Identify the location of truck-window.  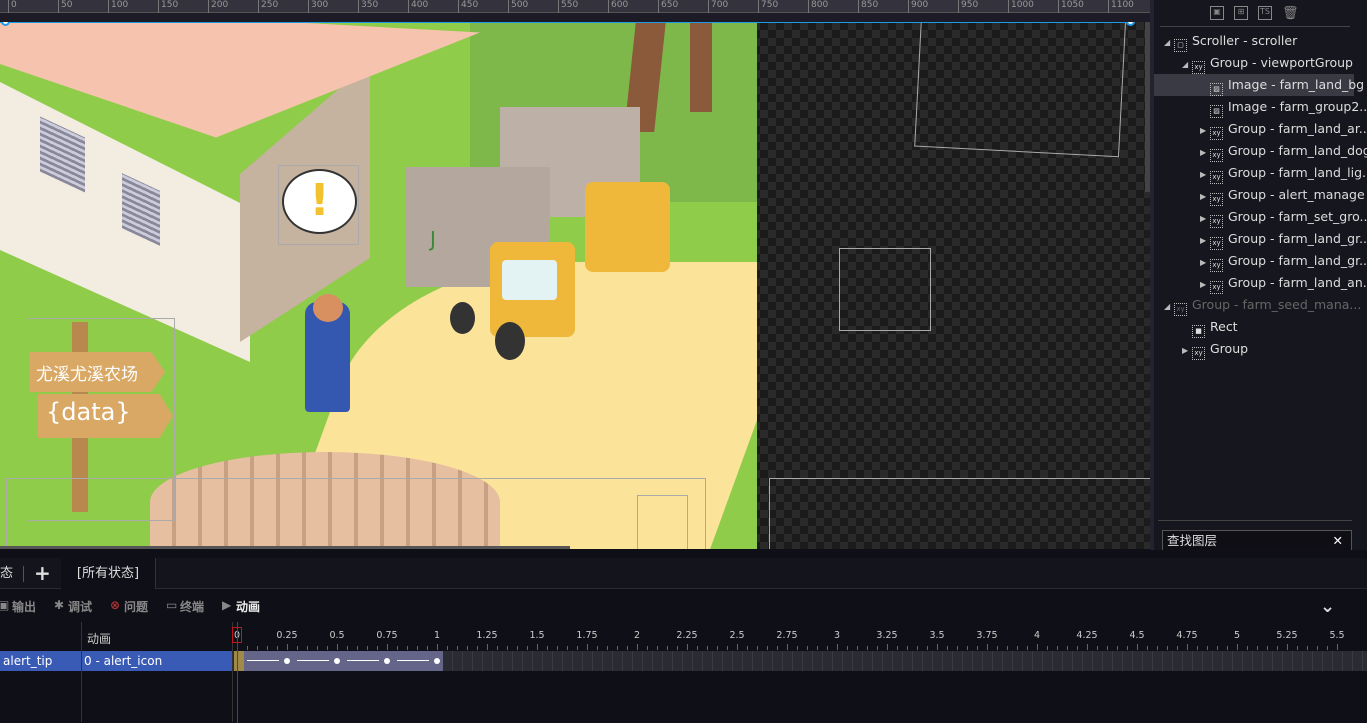
(529, 280).